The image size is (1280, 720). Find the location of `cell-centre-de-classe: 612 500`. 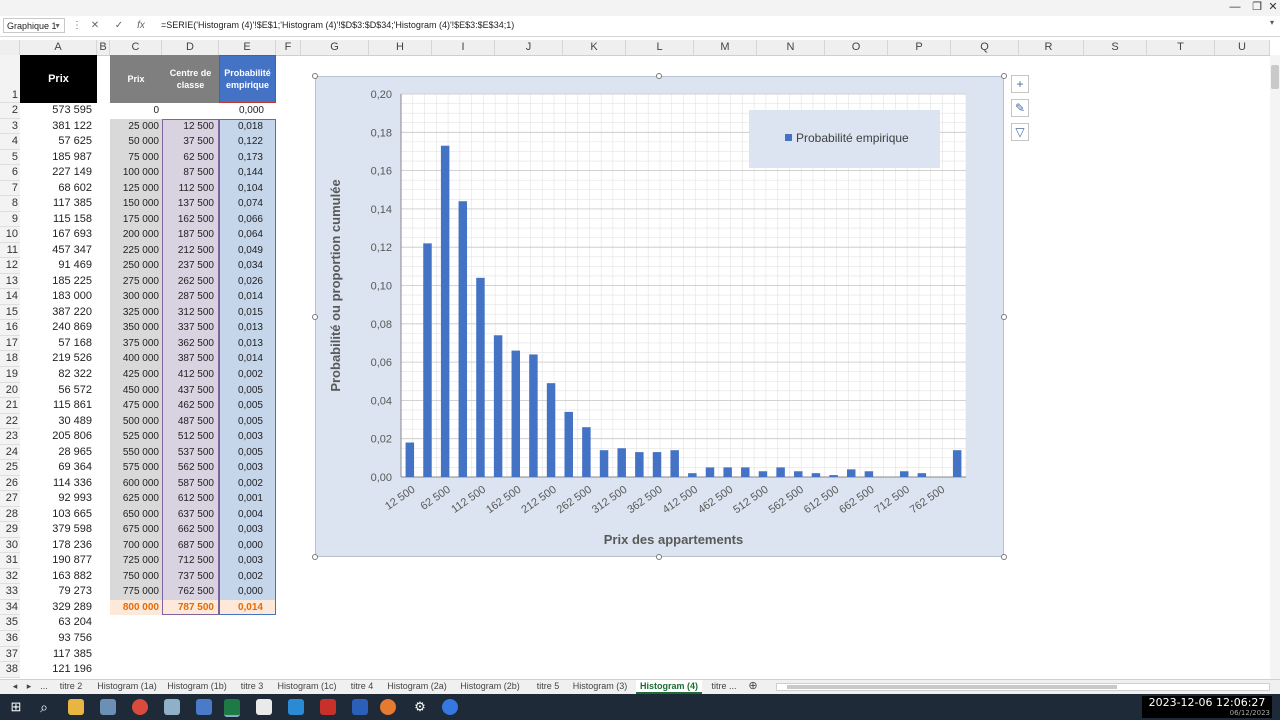

cell-centre-de-classe: 612 500 is located at coordinates (190, 499).